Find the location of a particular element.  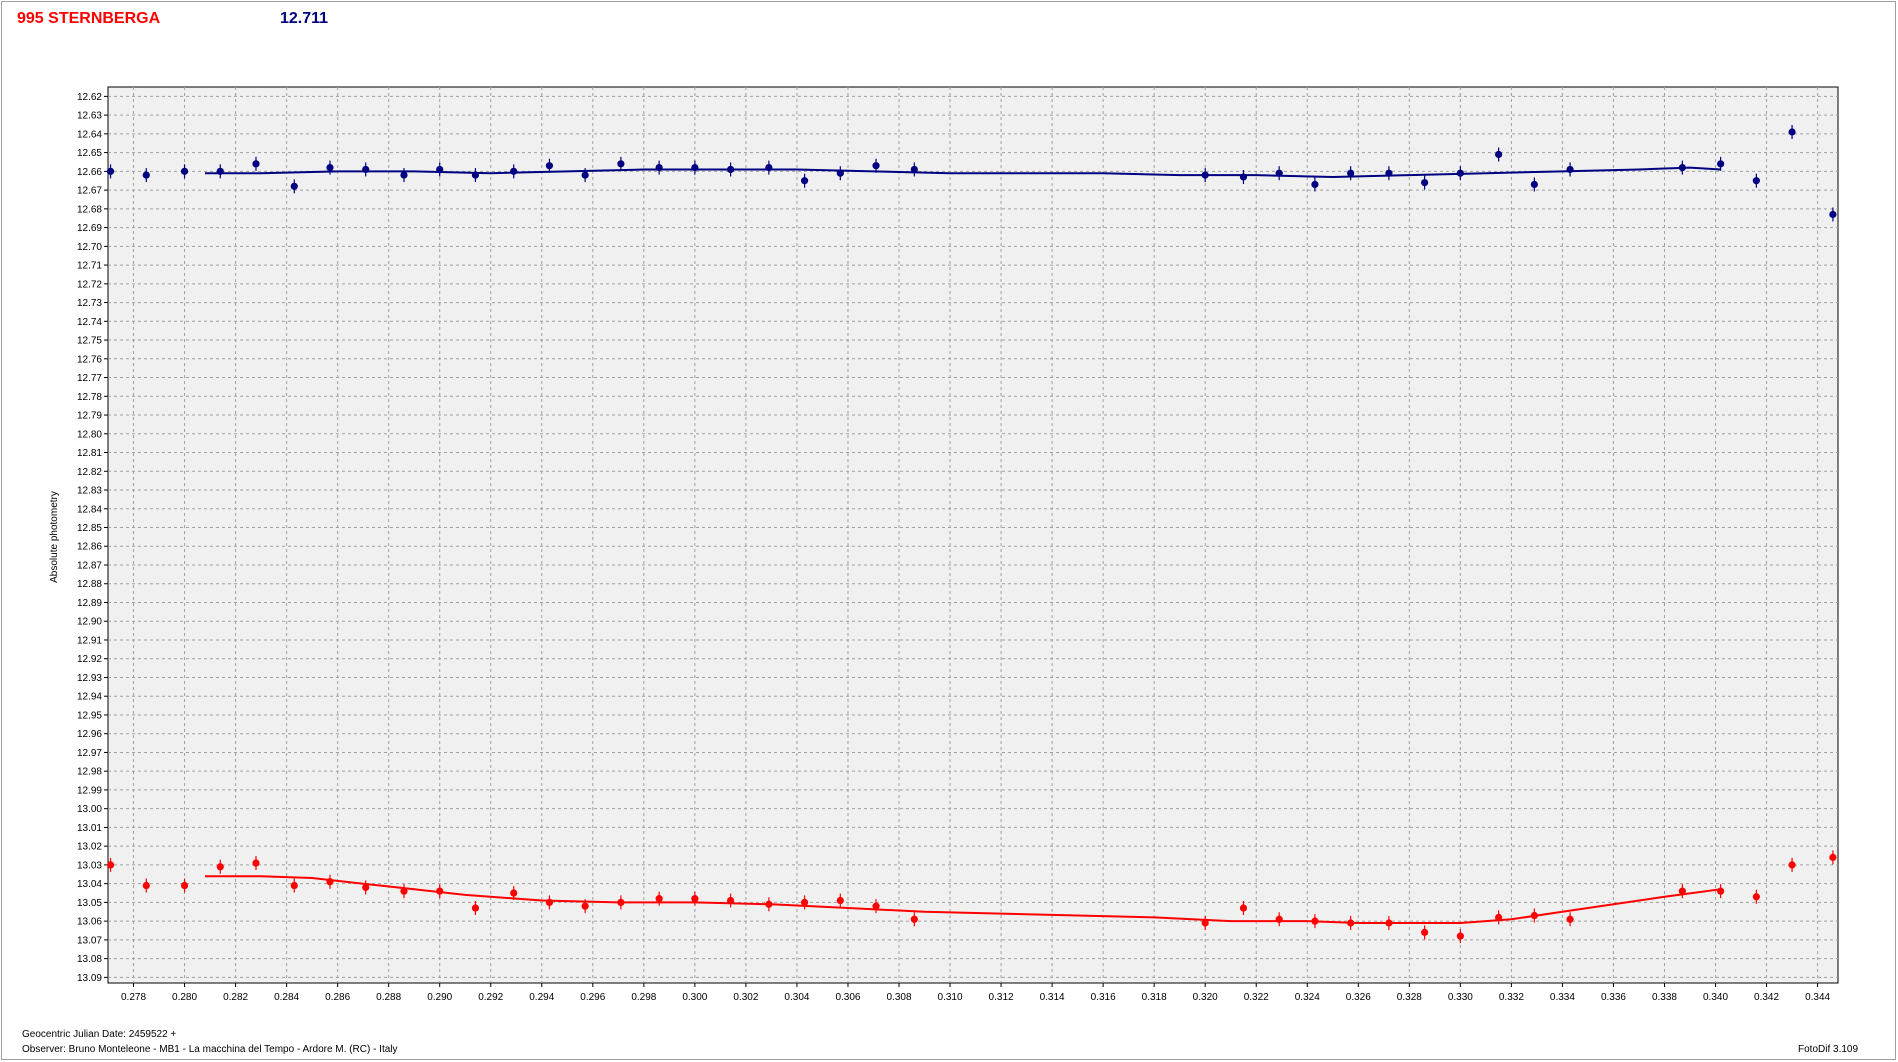

y-tick-label: 12.83 is located at coordinates (89, 491).